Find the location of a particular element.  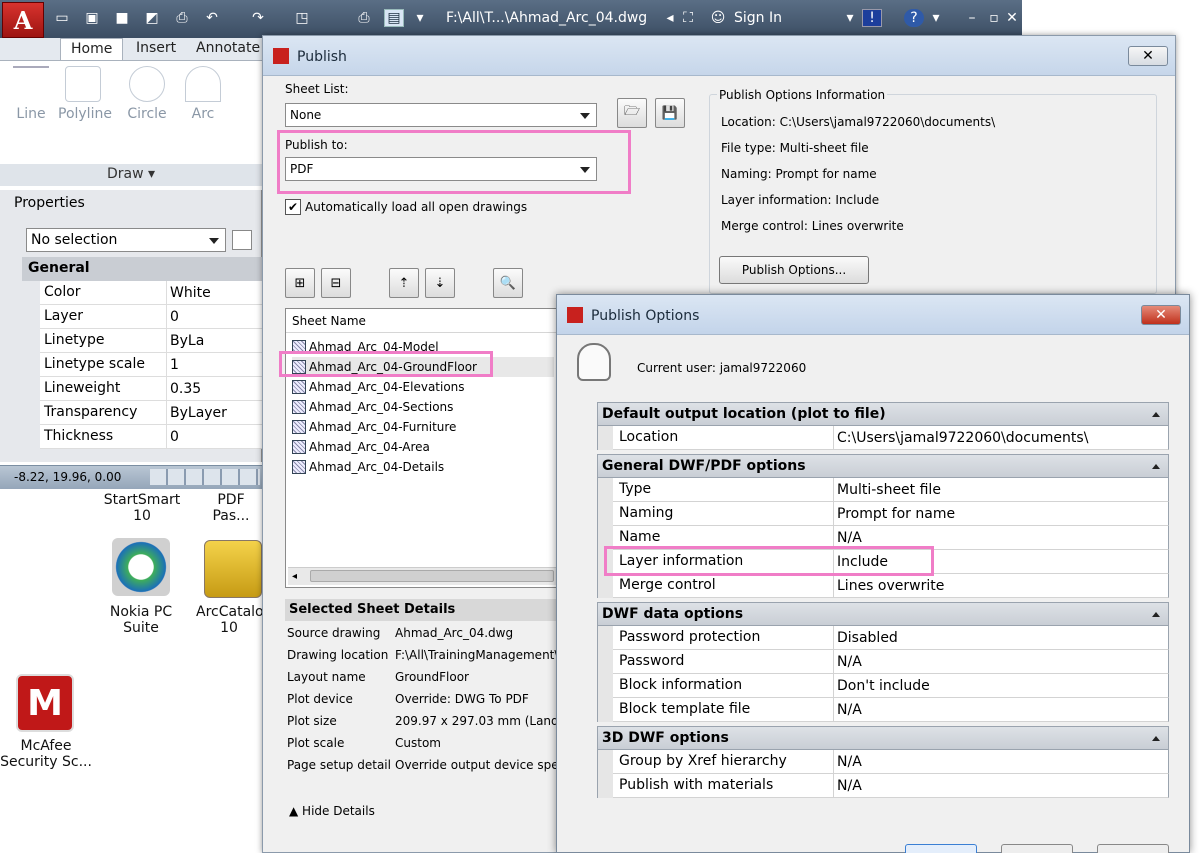

property-row: Linetype scale 1 is located at coordinates (151, 365).